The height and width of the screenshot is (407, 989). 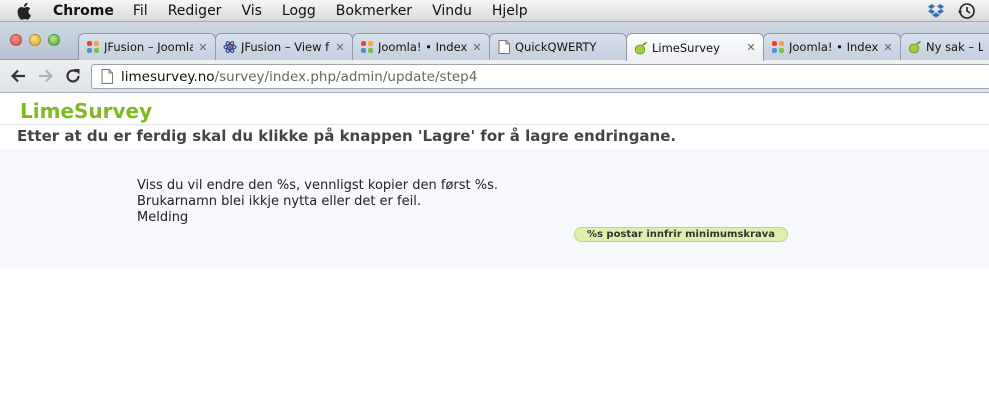 I want to click on tab-jfusion-joomla: JFusion – Joomla ✕, so click(x=147, y=46).